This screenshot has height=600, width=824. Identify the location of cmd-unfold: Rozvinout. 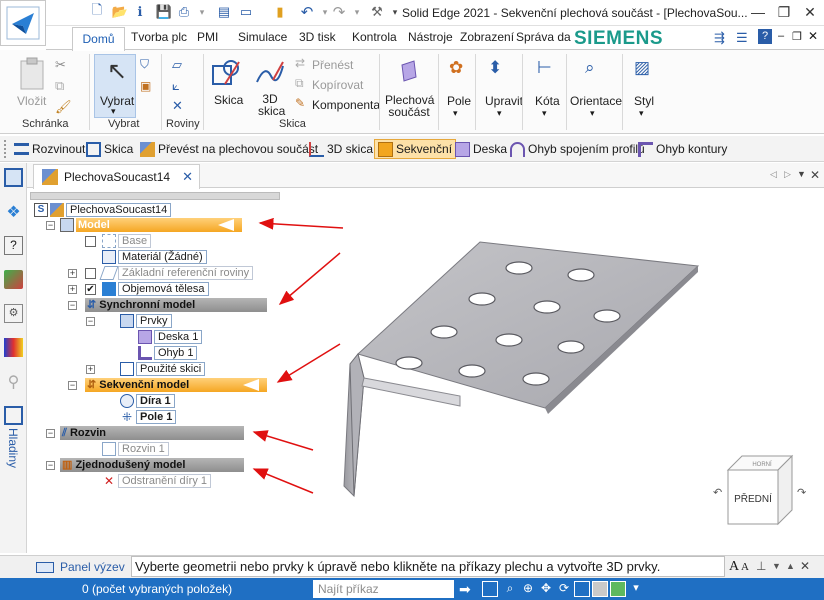
(49, 149).